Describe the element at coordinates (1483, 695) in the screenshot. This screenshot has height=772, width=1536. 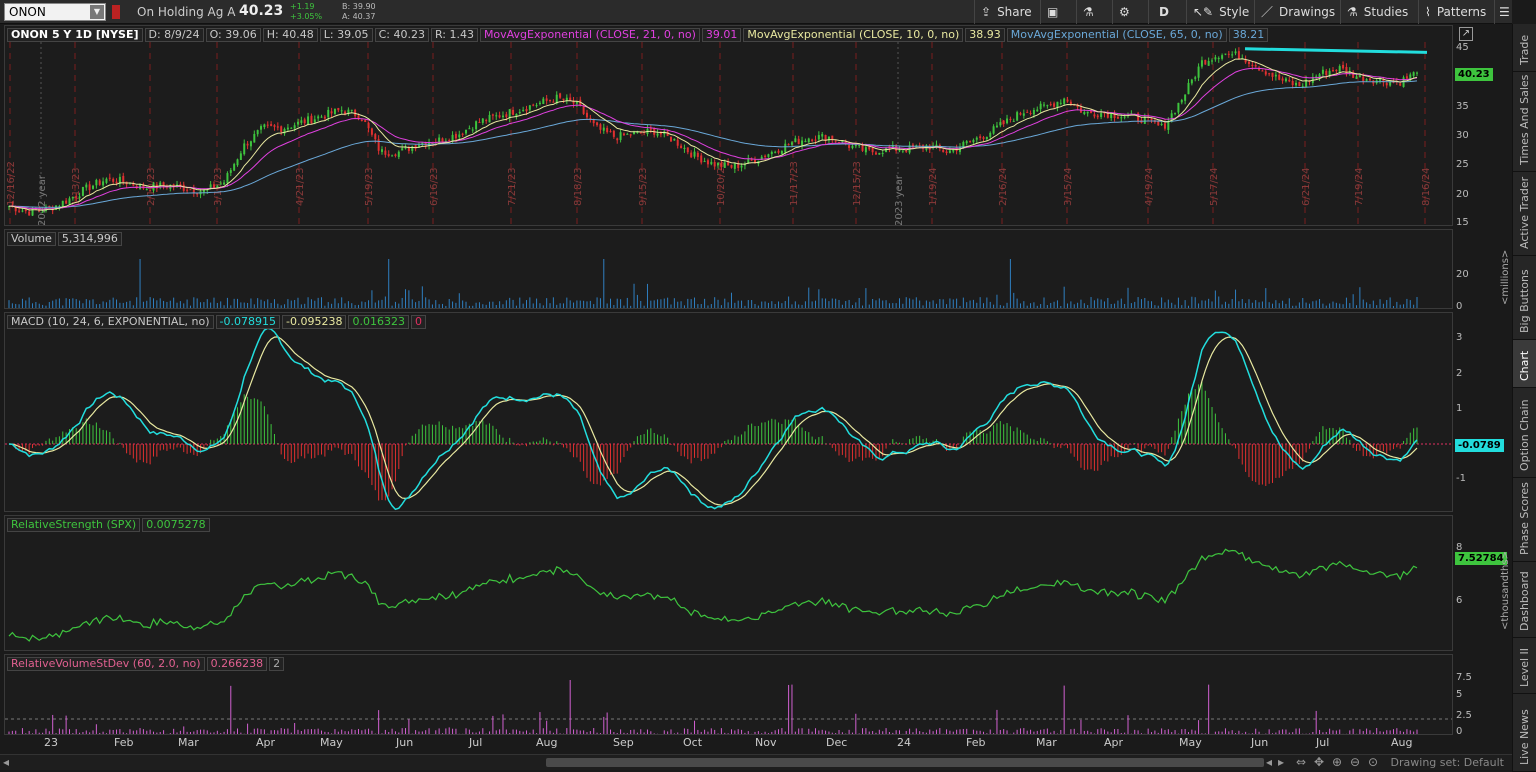
I see `rvol-axis: 7.5 5 2.5 0` at that location.